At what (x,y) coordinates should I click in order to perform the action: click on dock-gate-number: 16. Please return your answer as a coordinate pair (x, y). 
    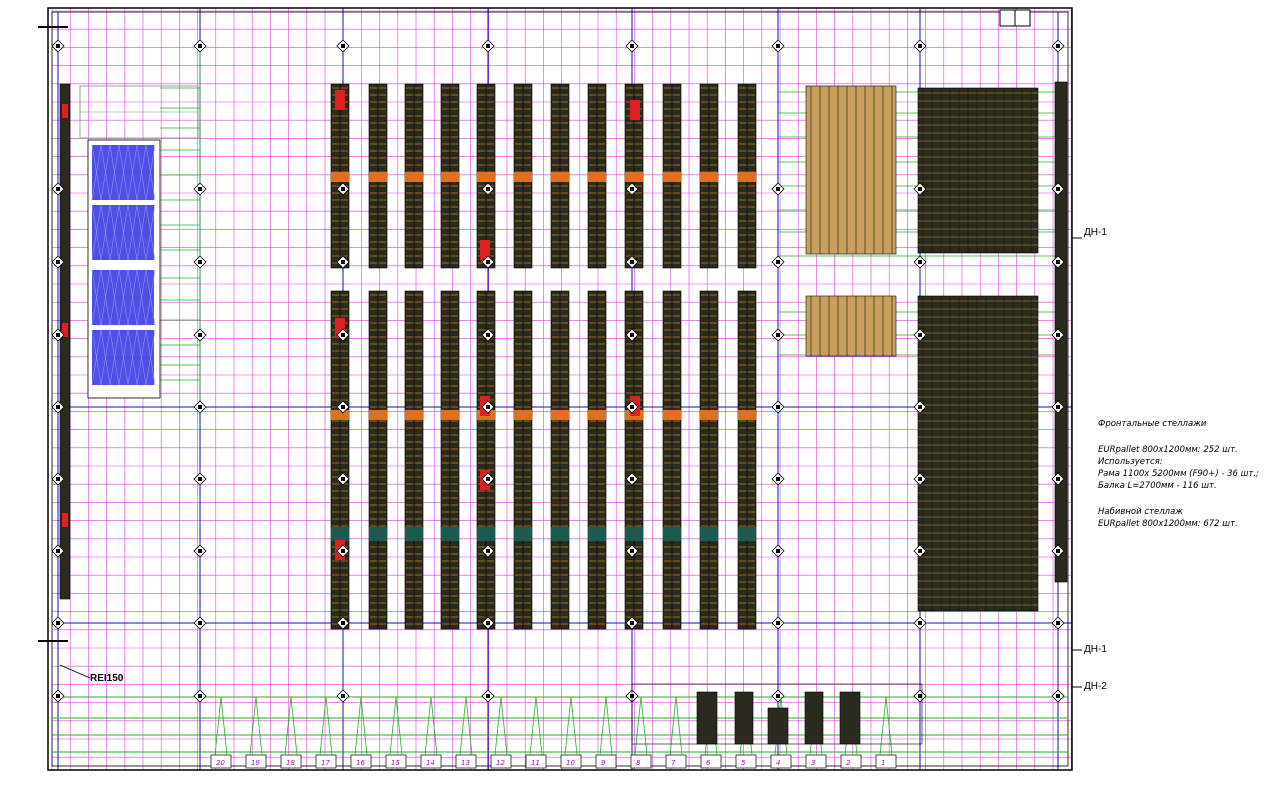
    Looking at the image, I should click on (360, 763).